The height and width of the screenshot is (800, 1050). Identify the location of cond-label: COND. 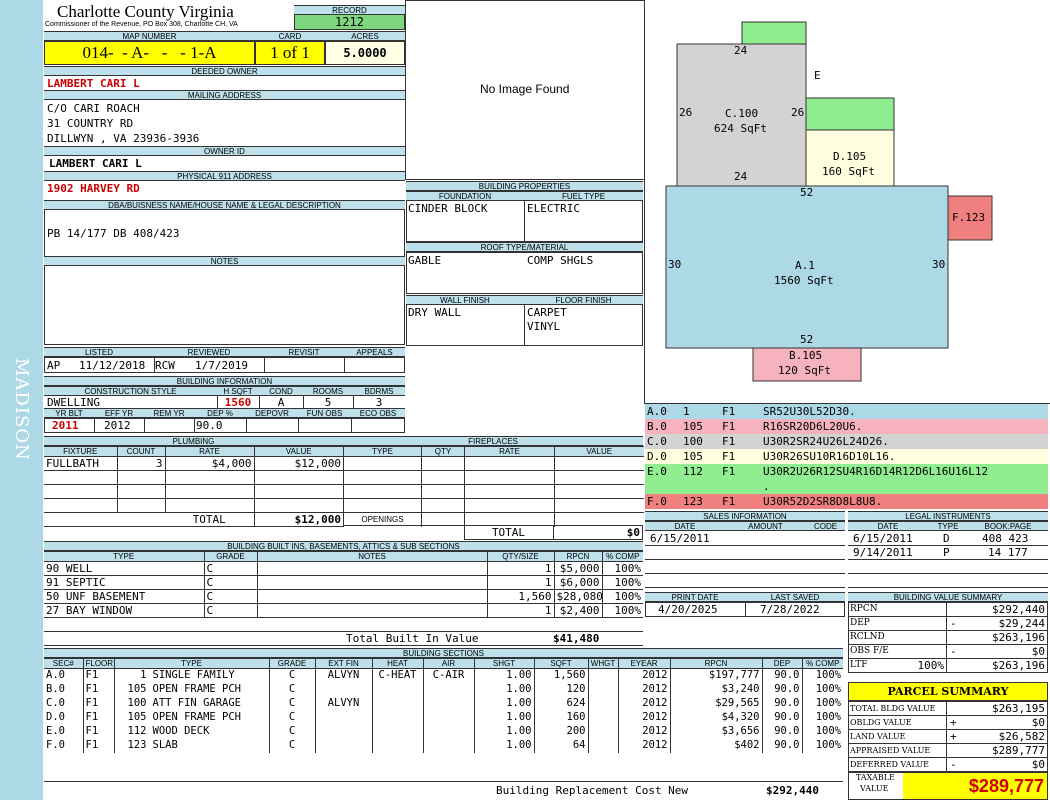
(281, 391).